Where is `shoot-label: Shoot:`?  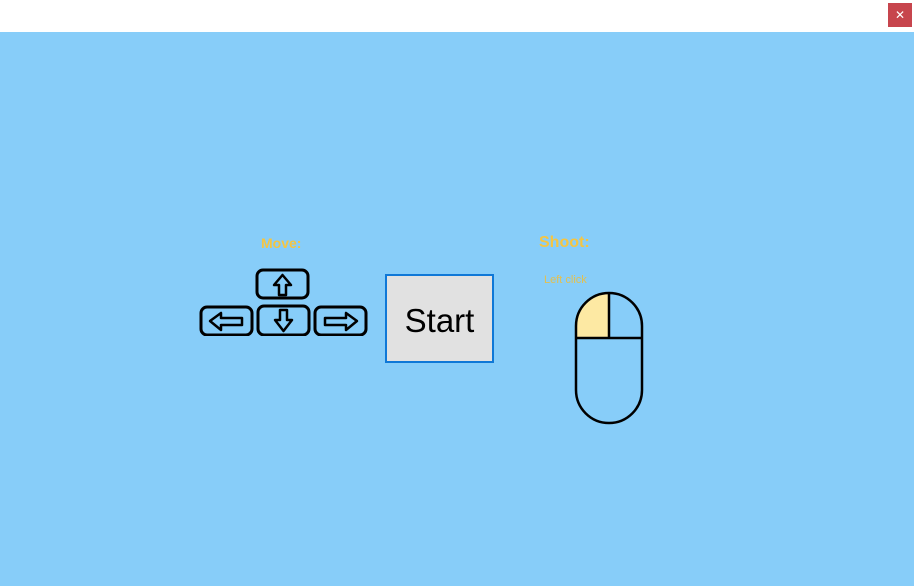 shoot-label: Shoot: is located at coordinates (564, 242).